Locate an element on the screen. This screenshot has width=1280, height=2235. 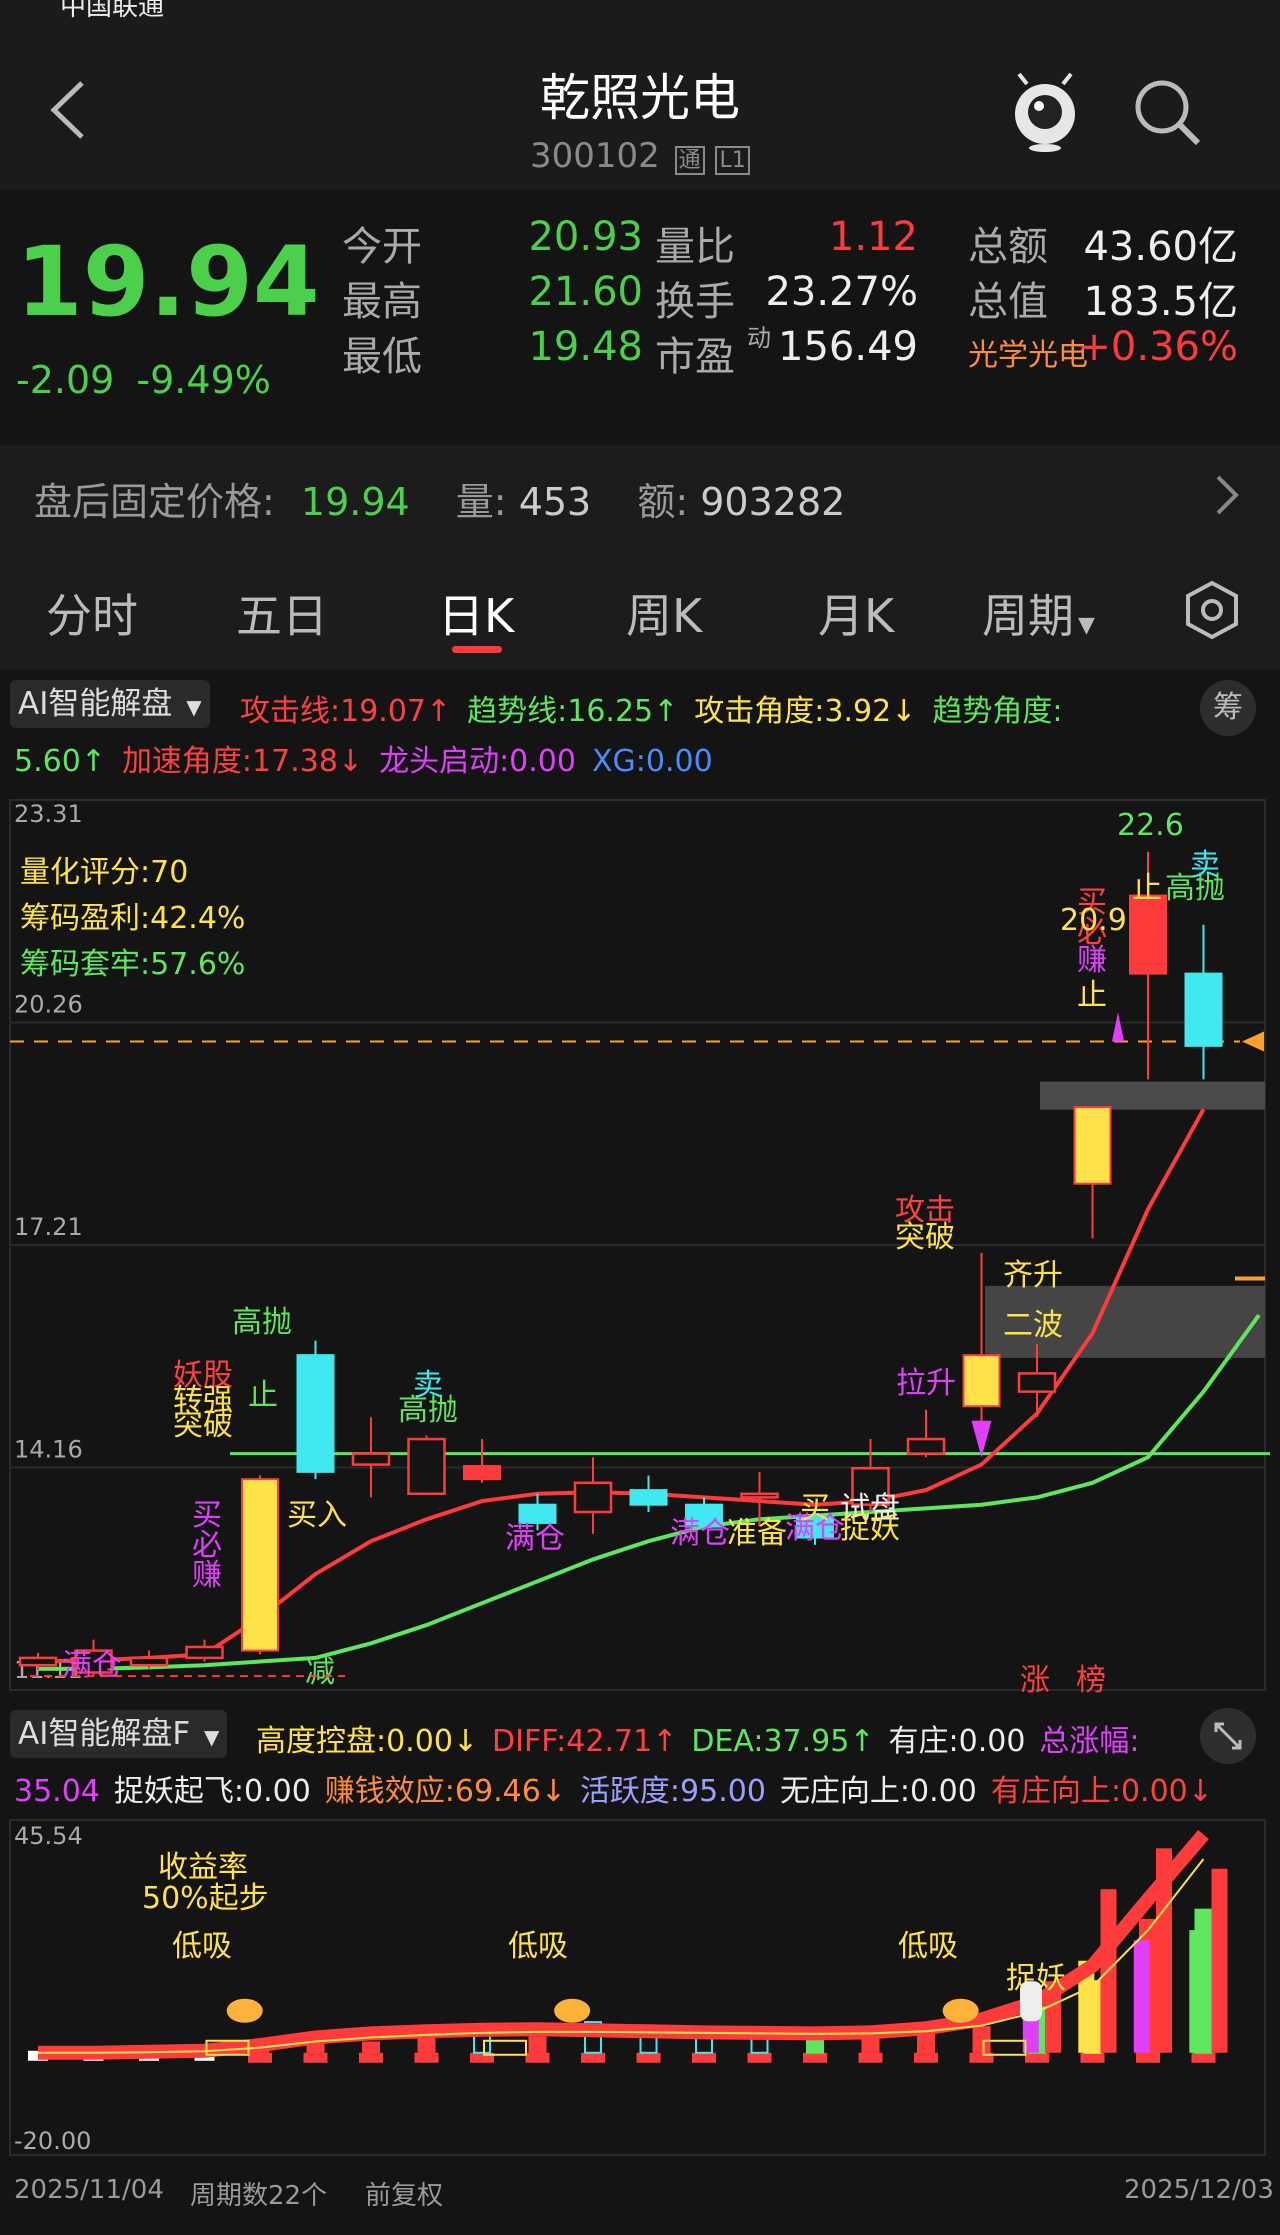
chevron-right-icon is located at coordinates (1227, 495).